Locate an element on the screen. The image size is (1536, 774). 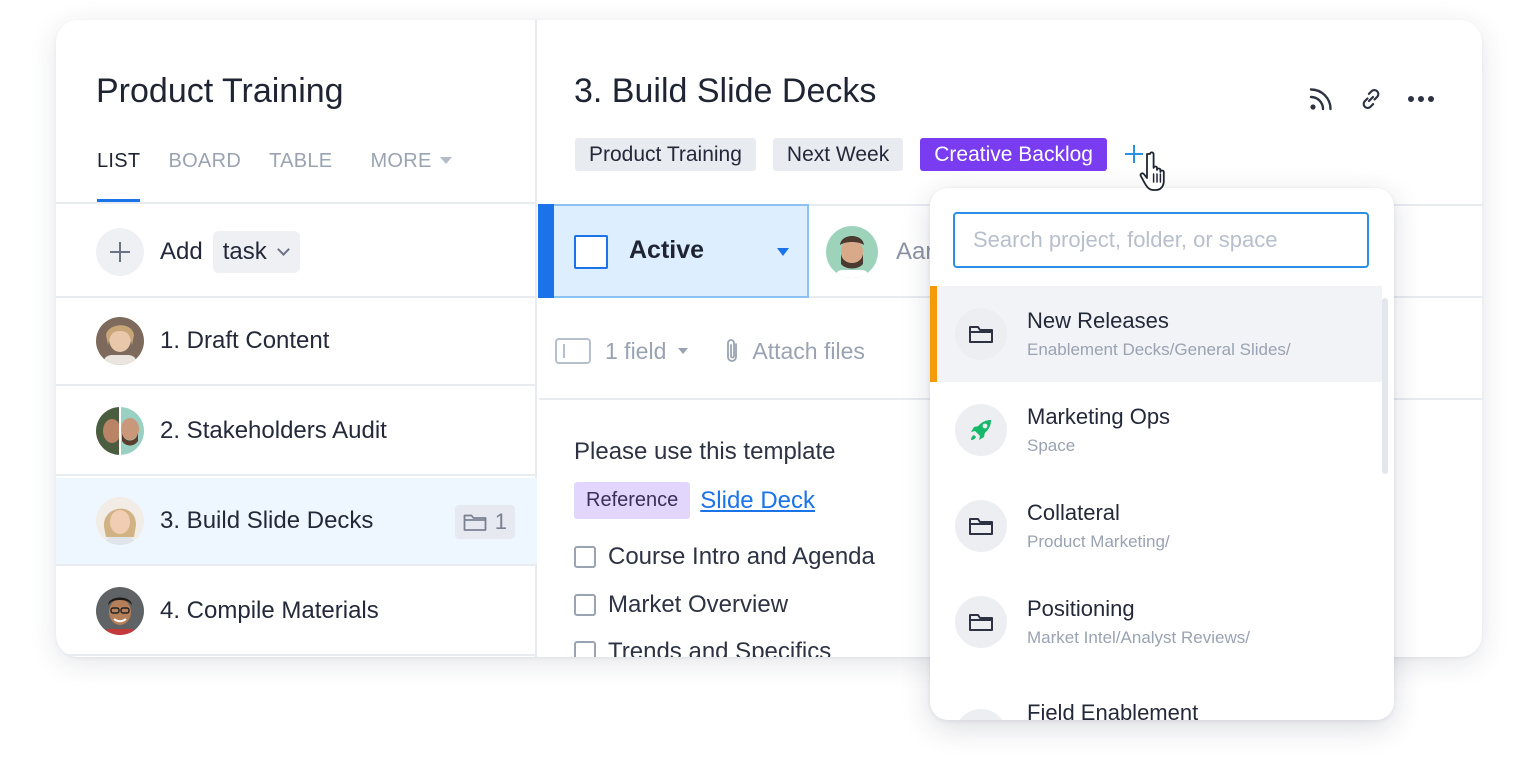
option-name: New Releases is located at coordinates (1098, 320).